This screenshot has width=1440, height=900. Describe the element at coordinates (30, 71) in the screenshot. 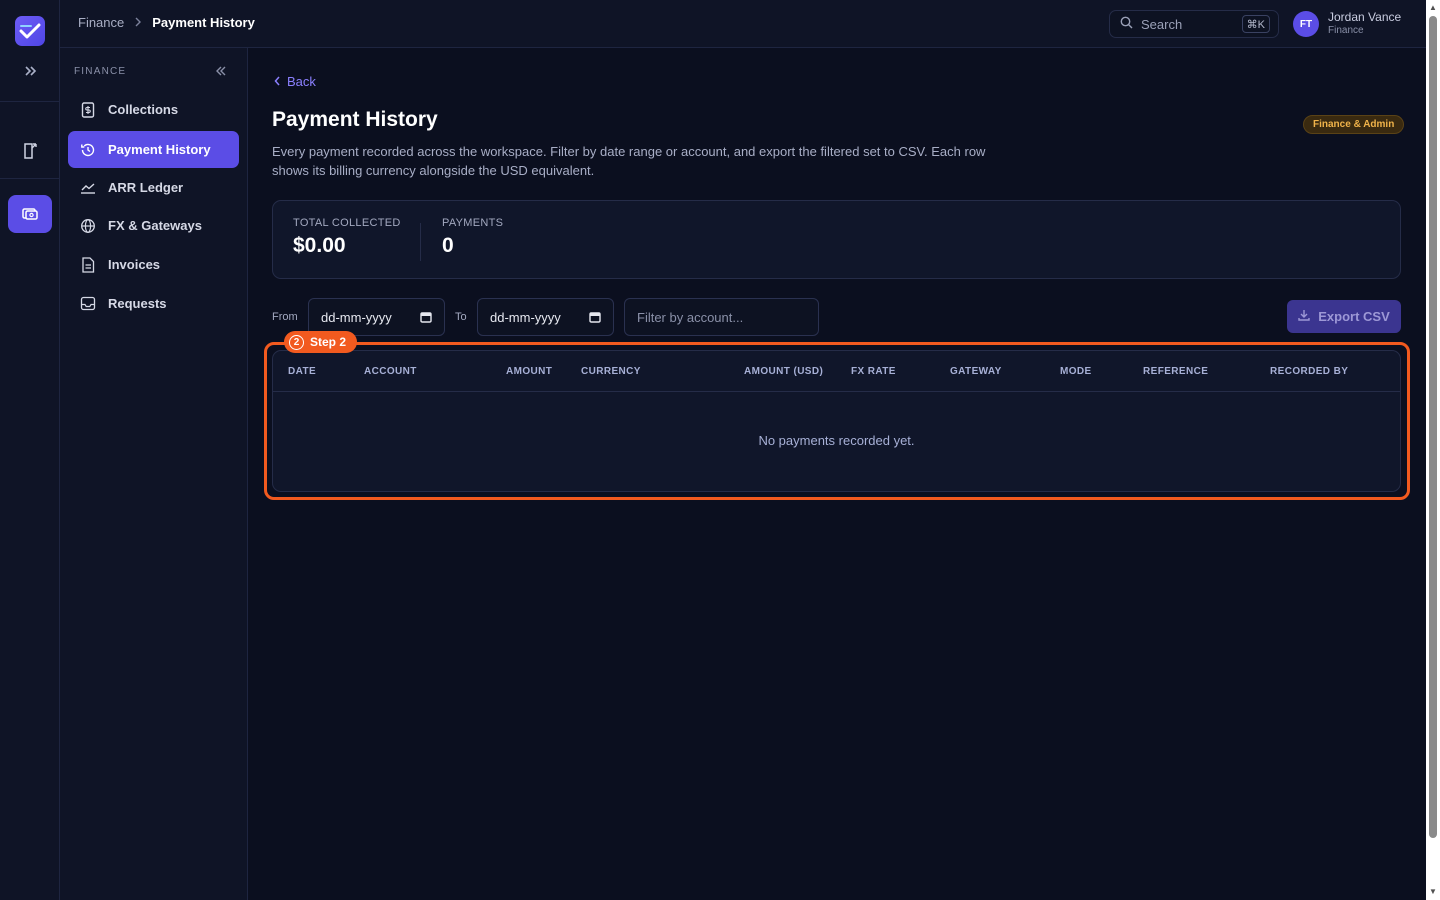

I see `expand-rail-icon` at that location.